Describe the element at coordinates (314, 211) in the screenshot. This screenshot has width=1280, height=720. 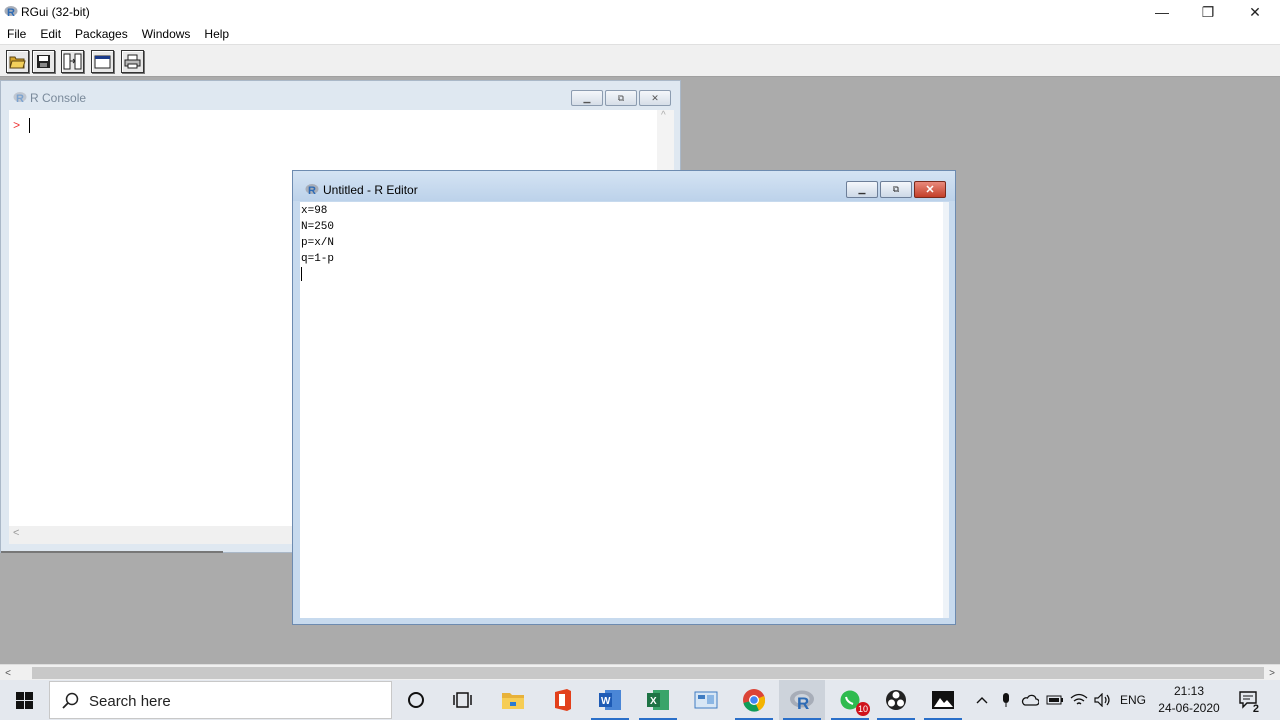
I see `code-line: x=98` at that location.